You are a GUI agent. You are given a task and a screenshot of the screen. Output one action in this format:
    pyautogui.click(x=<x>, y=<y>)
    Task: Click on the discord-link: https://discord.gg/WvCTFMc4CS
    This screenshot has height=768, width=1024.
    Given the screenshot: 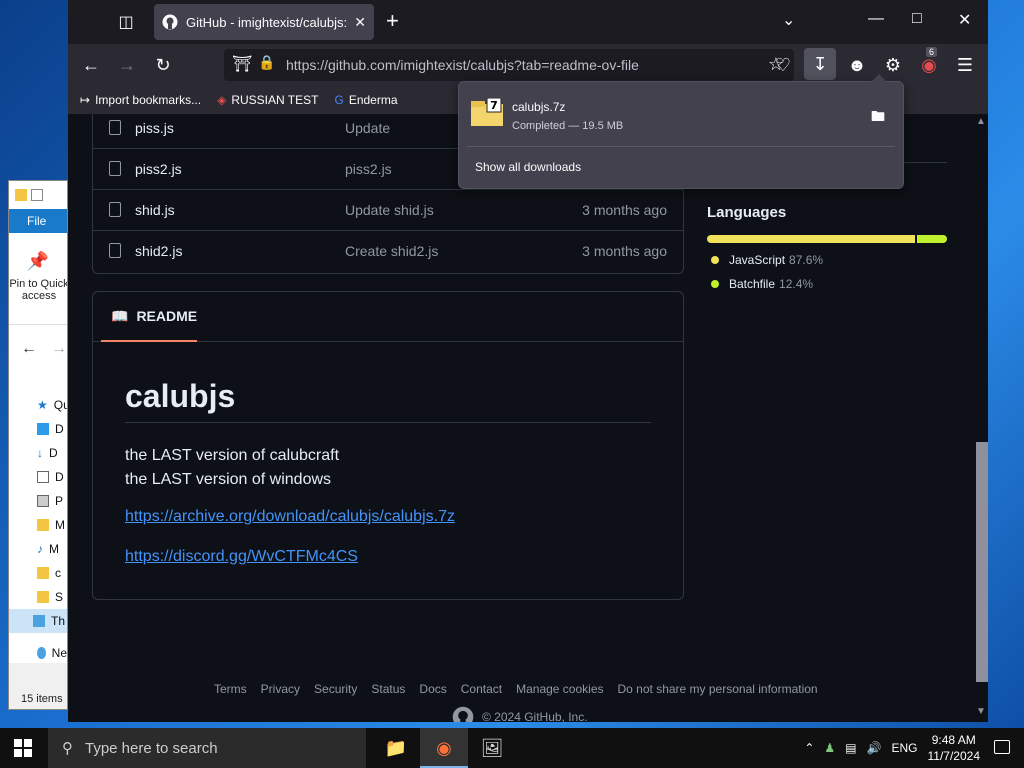 What is the action you would take?
    pyautogui.click(x=241, y=557)
    